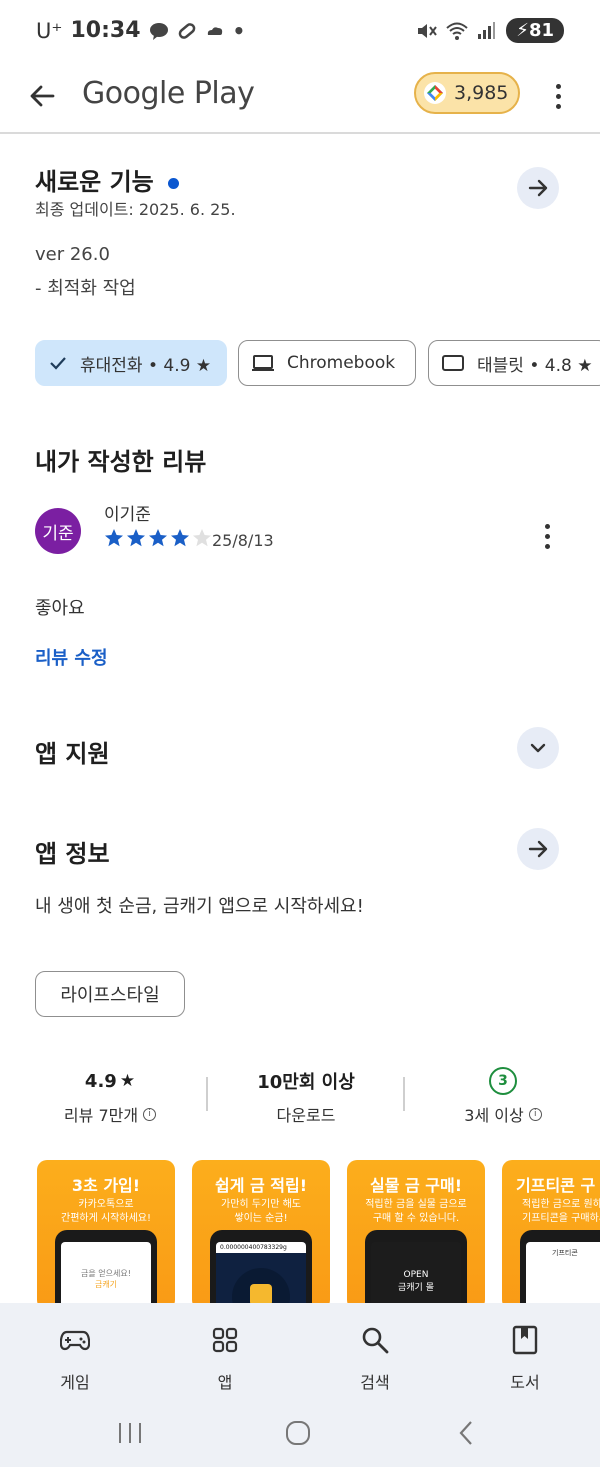 The image size is (600, 1467). Describe the element at coordinates (560, 1270) in the screenshot. I see `phone-mockup: 기프티콘` at that location.